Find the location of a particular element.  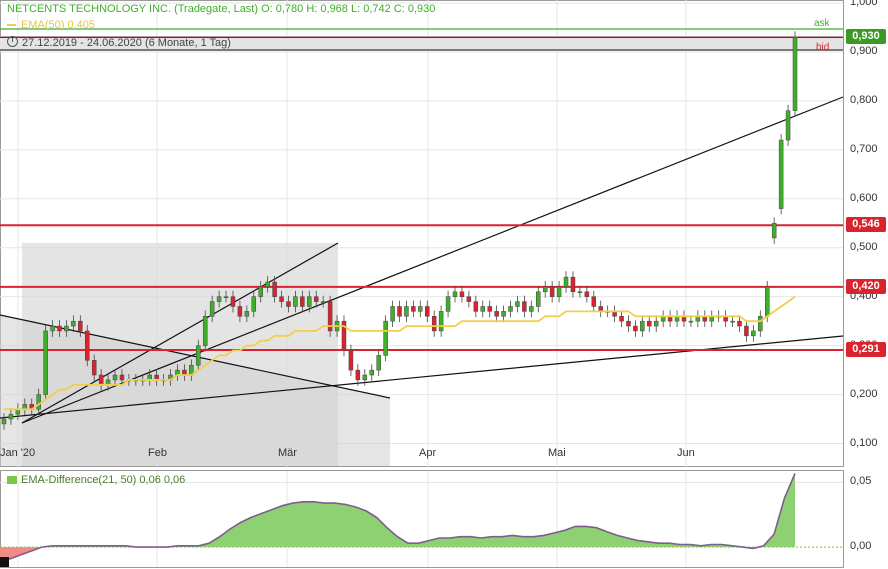

subpanel-grid is located at coordinates (421, 514).